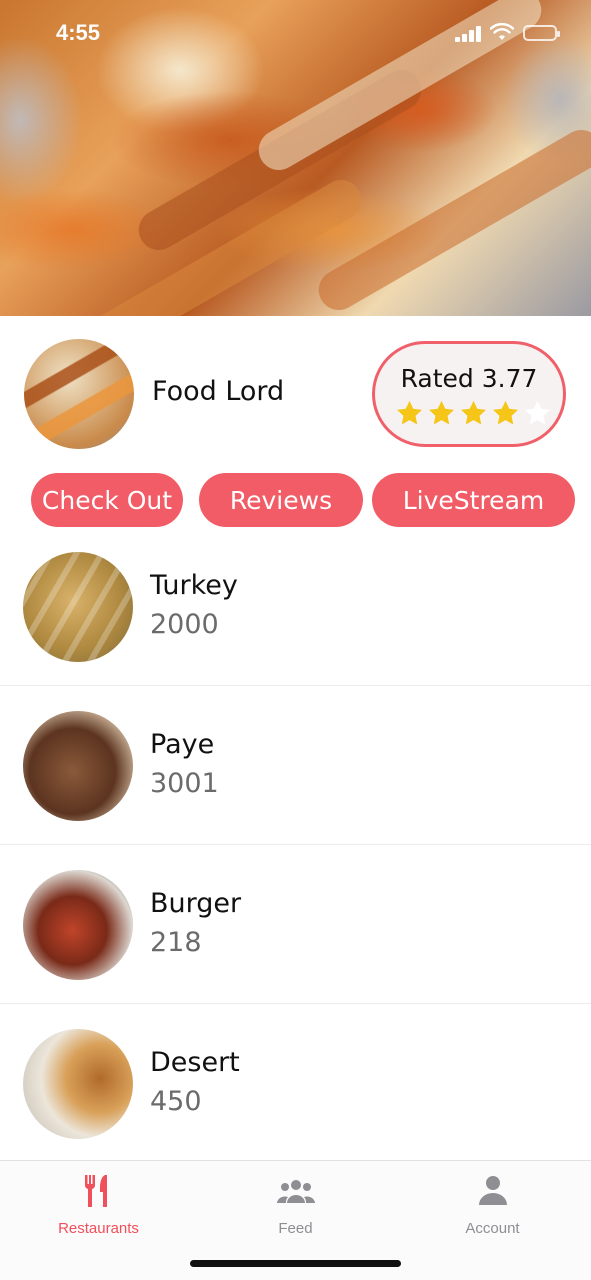 The height and width of the screenshot is (1280, 591). What do you see at coordinates (107, 500) in the screenshot?
I see `checkout-button: Check Out` at bounding box center [107, 500].